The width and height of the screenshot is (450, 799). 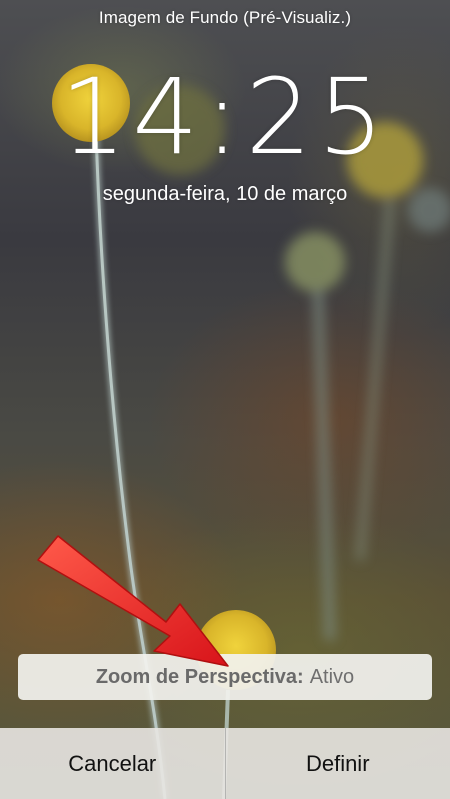 I want to click on bottom-action-bar: Cancelar Definir, so click(x=225, y=763).